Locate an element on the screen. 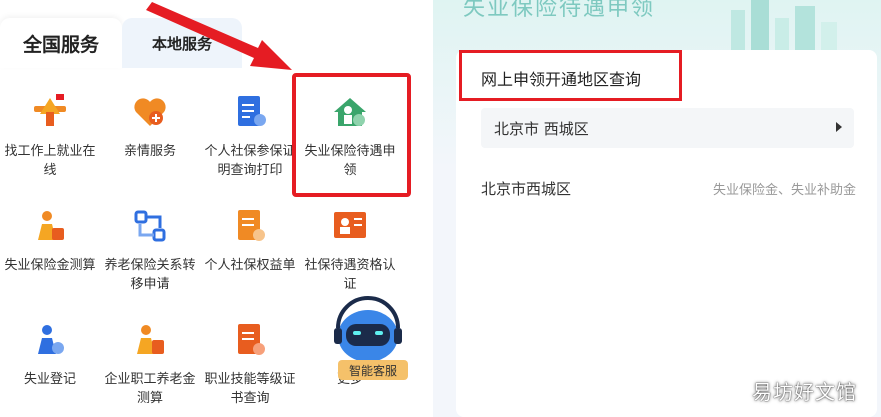  region-benefits: 失业保险金、失业补助金 is located at coordinates (784, 190).